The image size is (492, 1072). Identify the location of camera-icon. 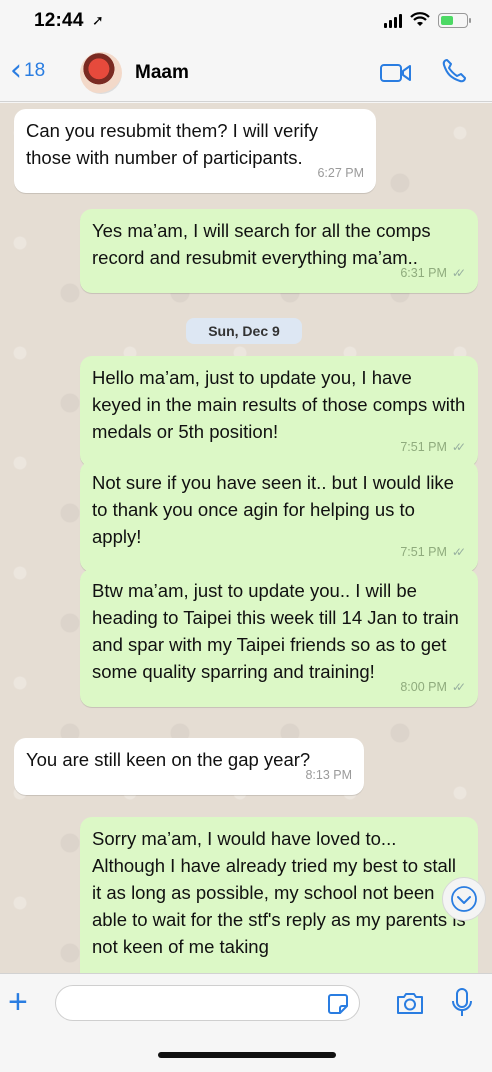
(410, 1003).